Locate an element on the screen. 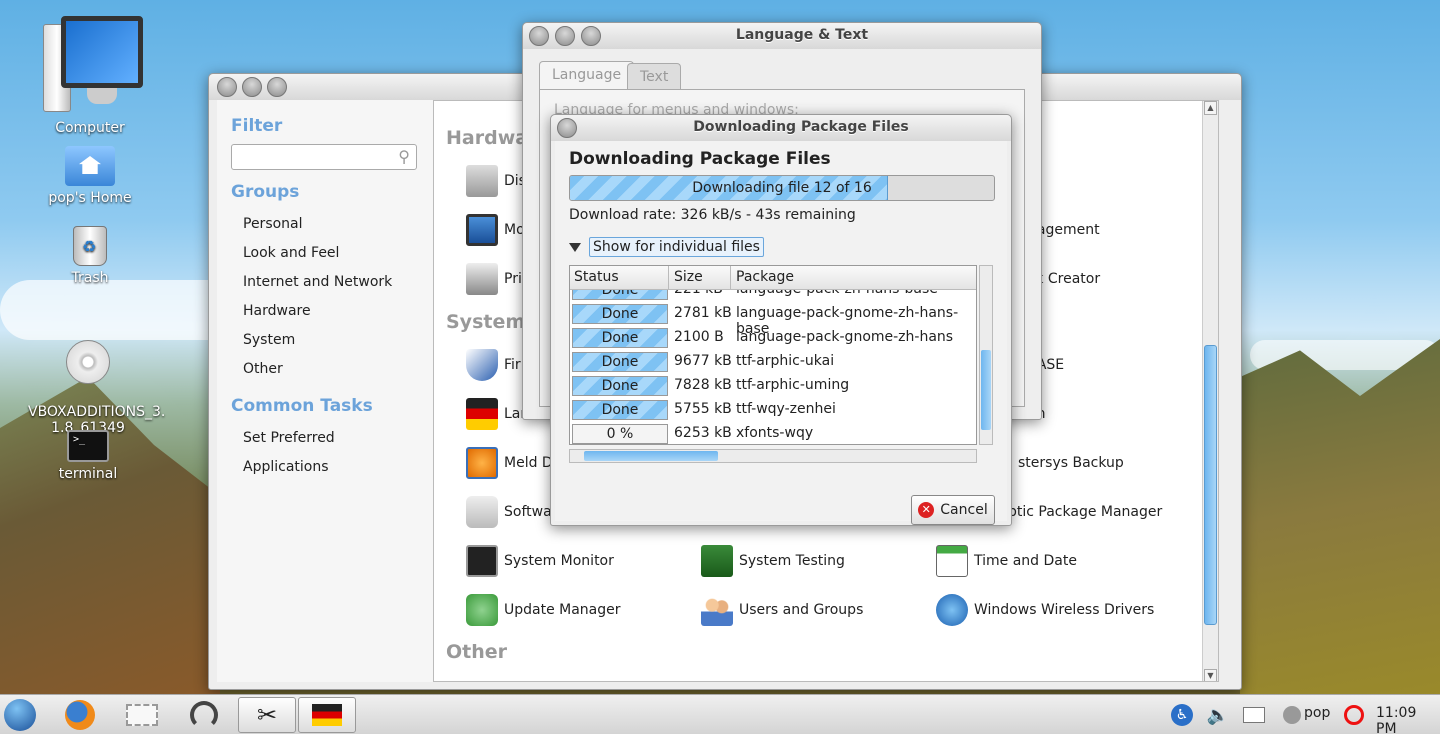  file-package: xfonts-wqy is located at coordinates (775, 433).